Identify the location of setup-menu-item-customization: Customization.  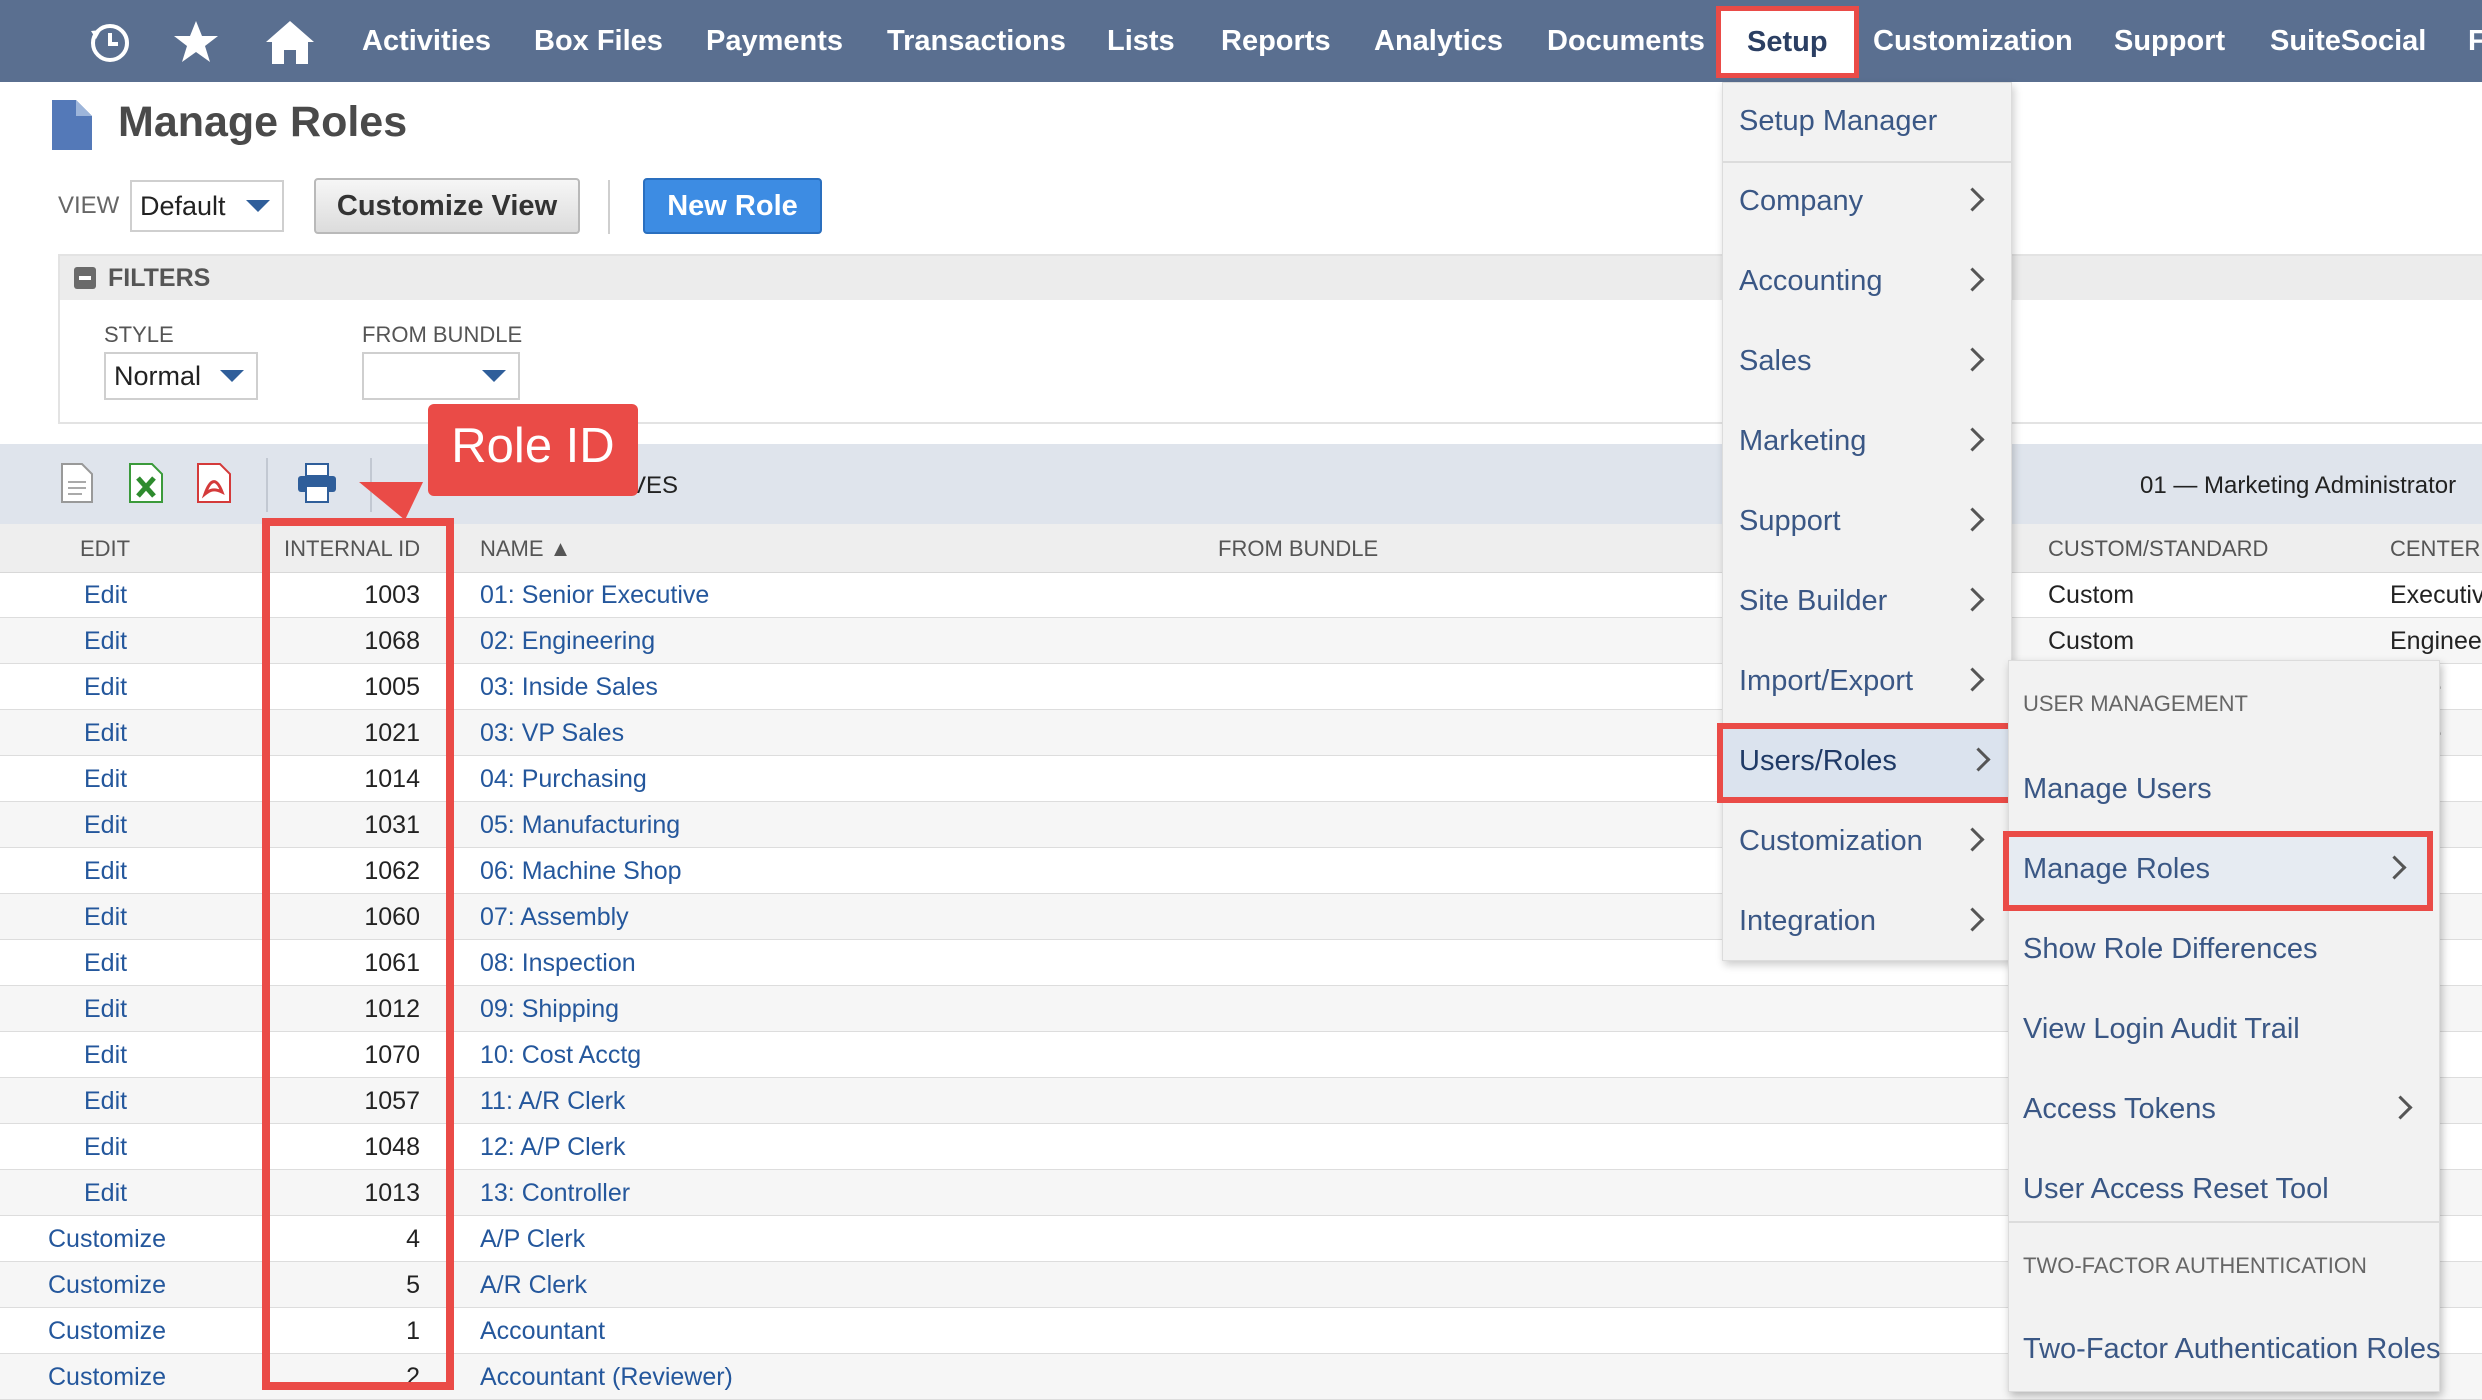
(1867, 843).